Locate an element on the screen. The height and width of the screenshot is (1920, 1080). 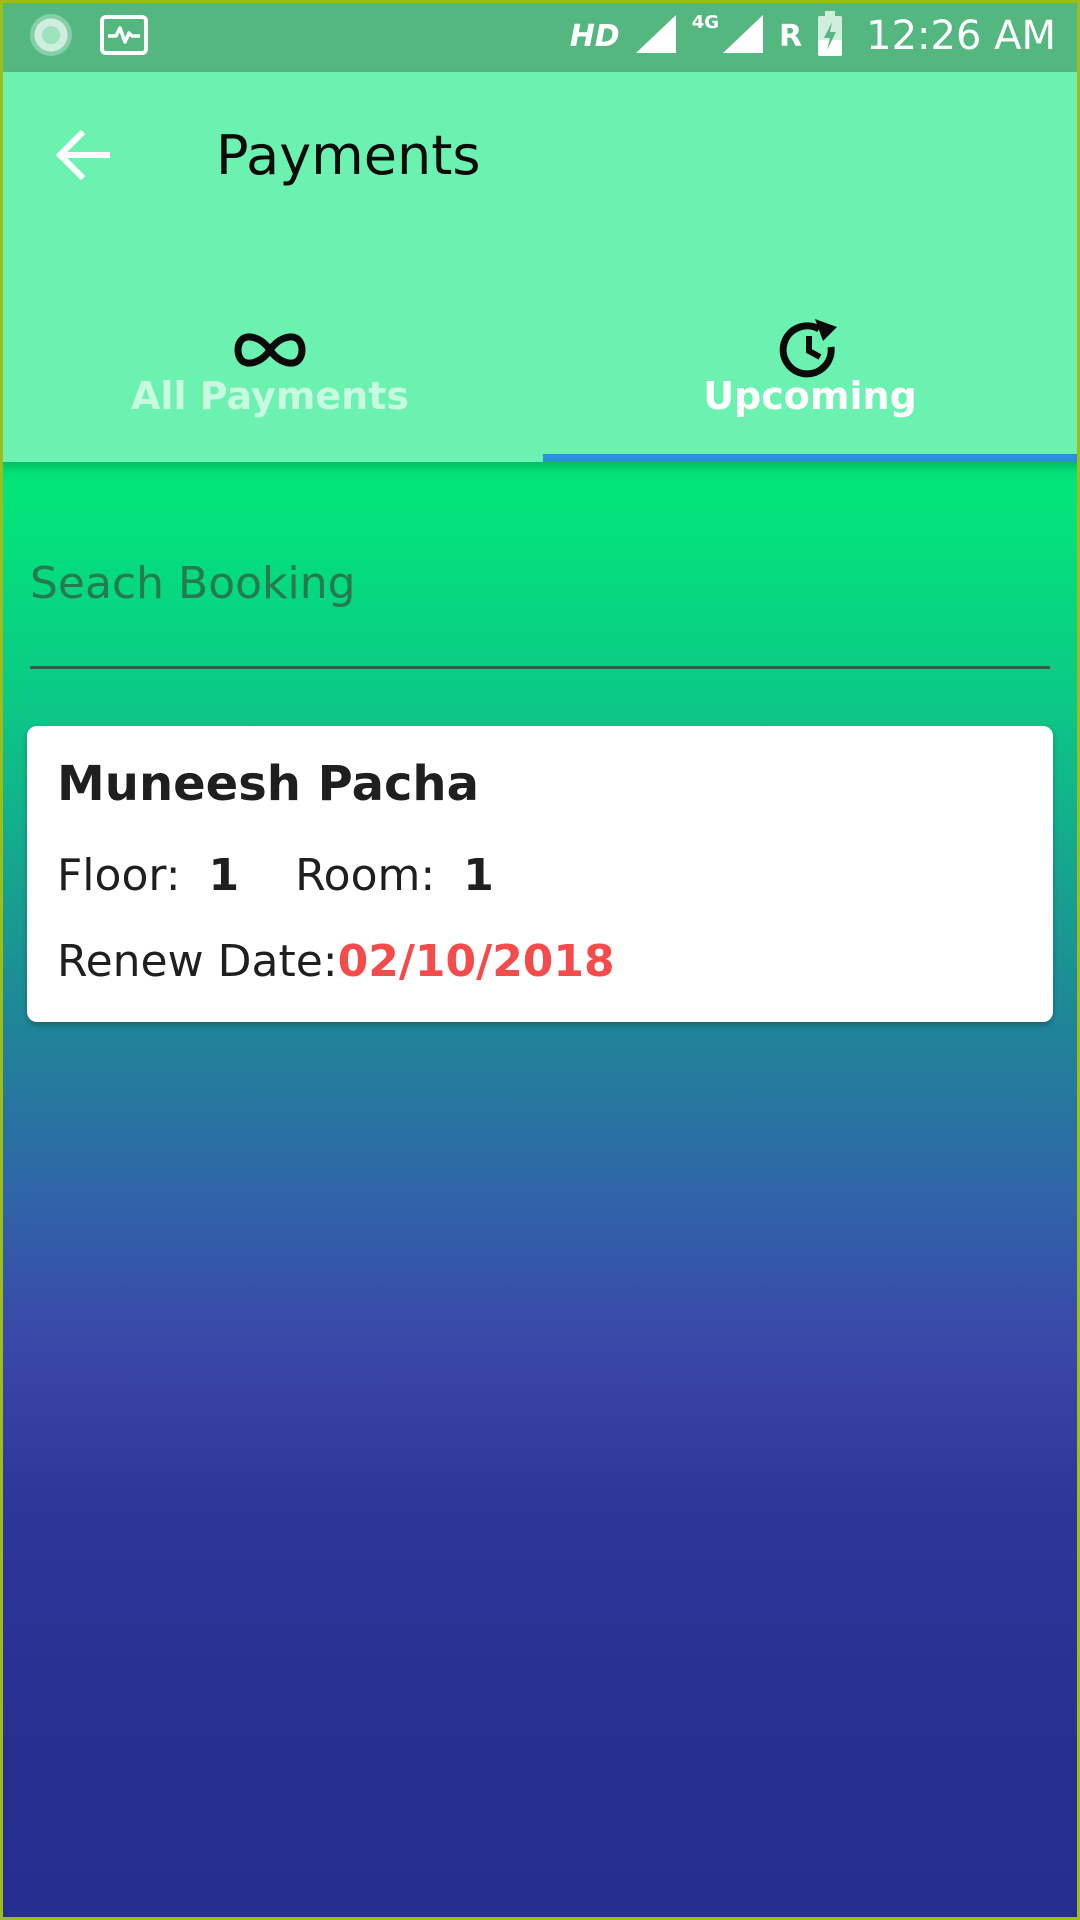
roaming-indicator: R is located at coordinates (791, 36).